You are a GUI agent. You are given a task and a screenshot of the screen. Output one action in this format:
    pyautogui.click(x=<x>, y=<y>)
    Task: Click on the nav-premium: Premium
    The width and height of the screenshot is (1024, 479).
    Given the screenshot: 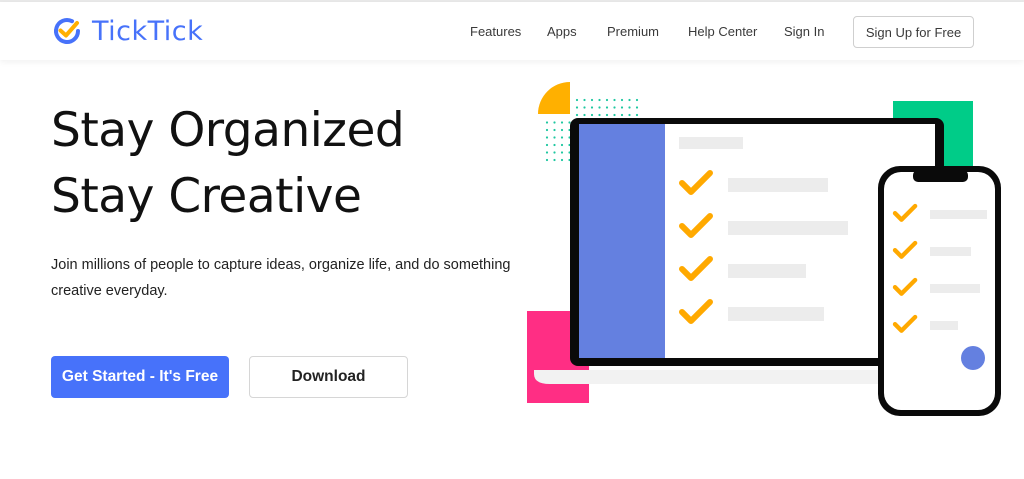 What is the action you would take?
    pyautogui.click(x=633, y=31)
    